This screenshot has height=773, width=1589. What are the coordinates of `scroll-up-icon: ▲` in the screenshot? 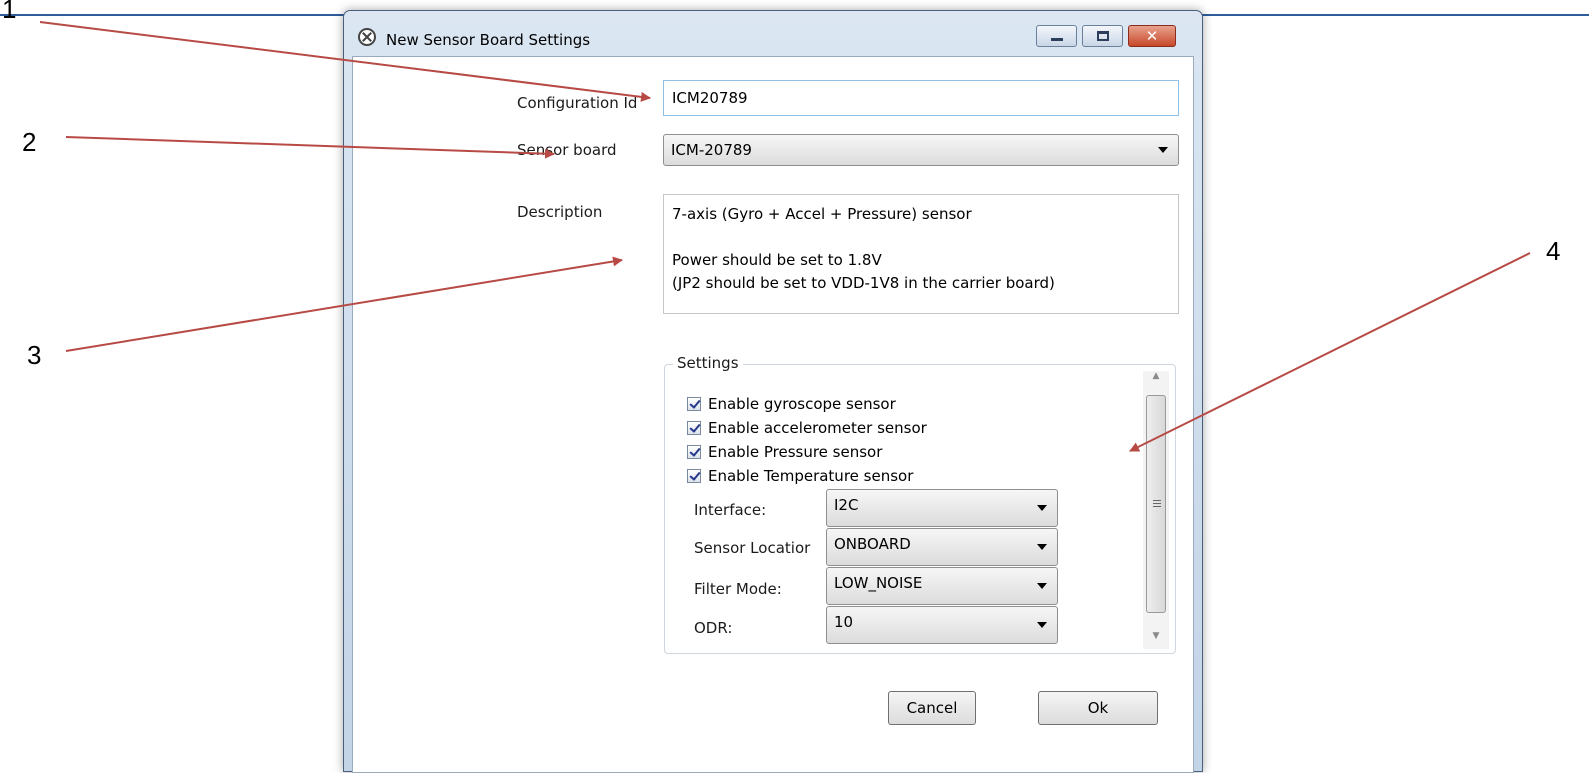 It's located at (1156, 380).